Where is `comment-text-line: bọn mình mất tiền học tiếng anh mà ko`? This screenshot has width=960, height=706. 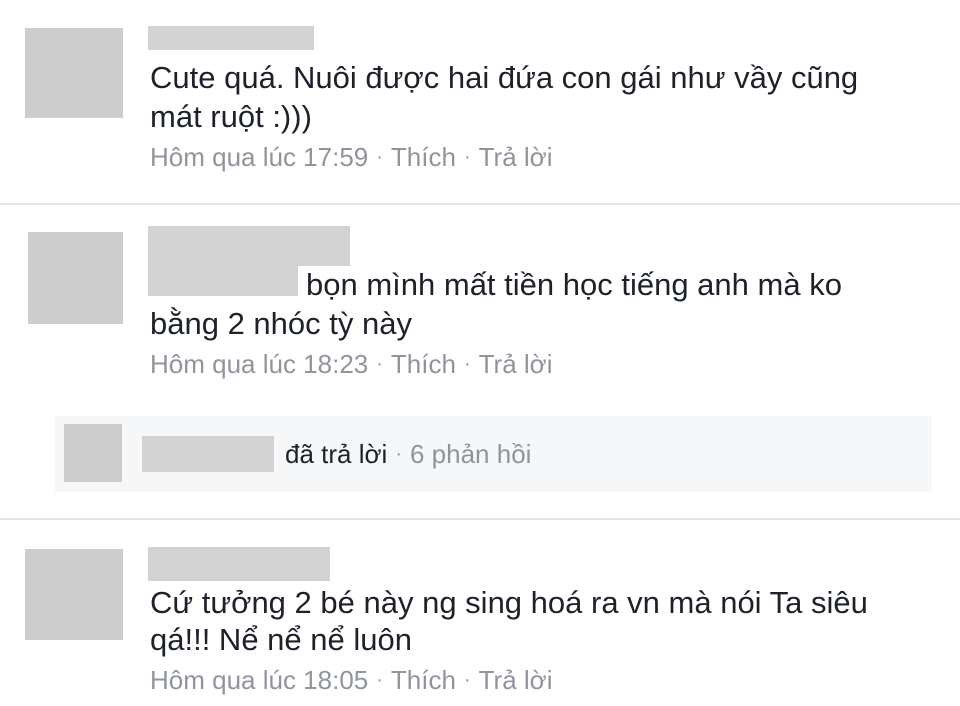 comment-text-line: bọn mình mất tiền học tiếng anh mà ko is located at coordinates (574, 284).